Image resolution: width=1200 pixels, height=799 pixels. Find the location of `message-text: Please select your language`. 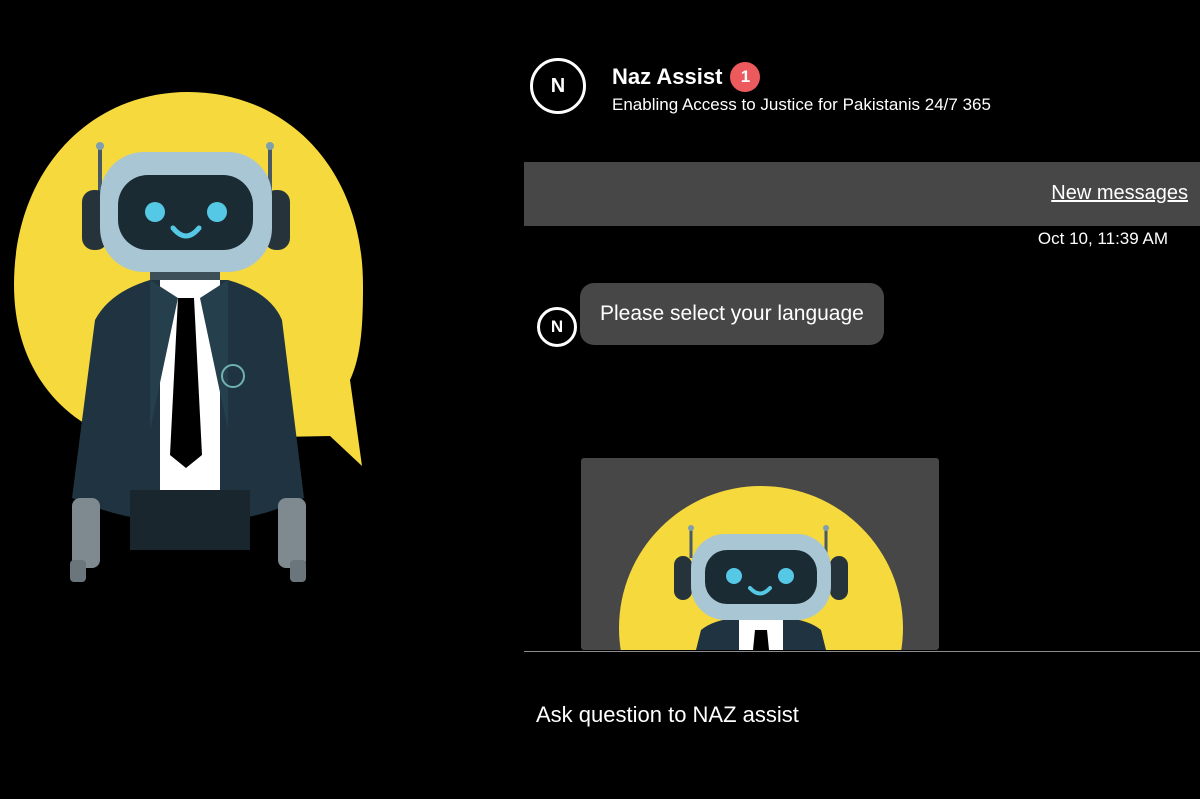

message-text: Please select your language is located at coordinates (732, 313).